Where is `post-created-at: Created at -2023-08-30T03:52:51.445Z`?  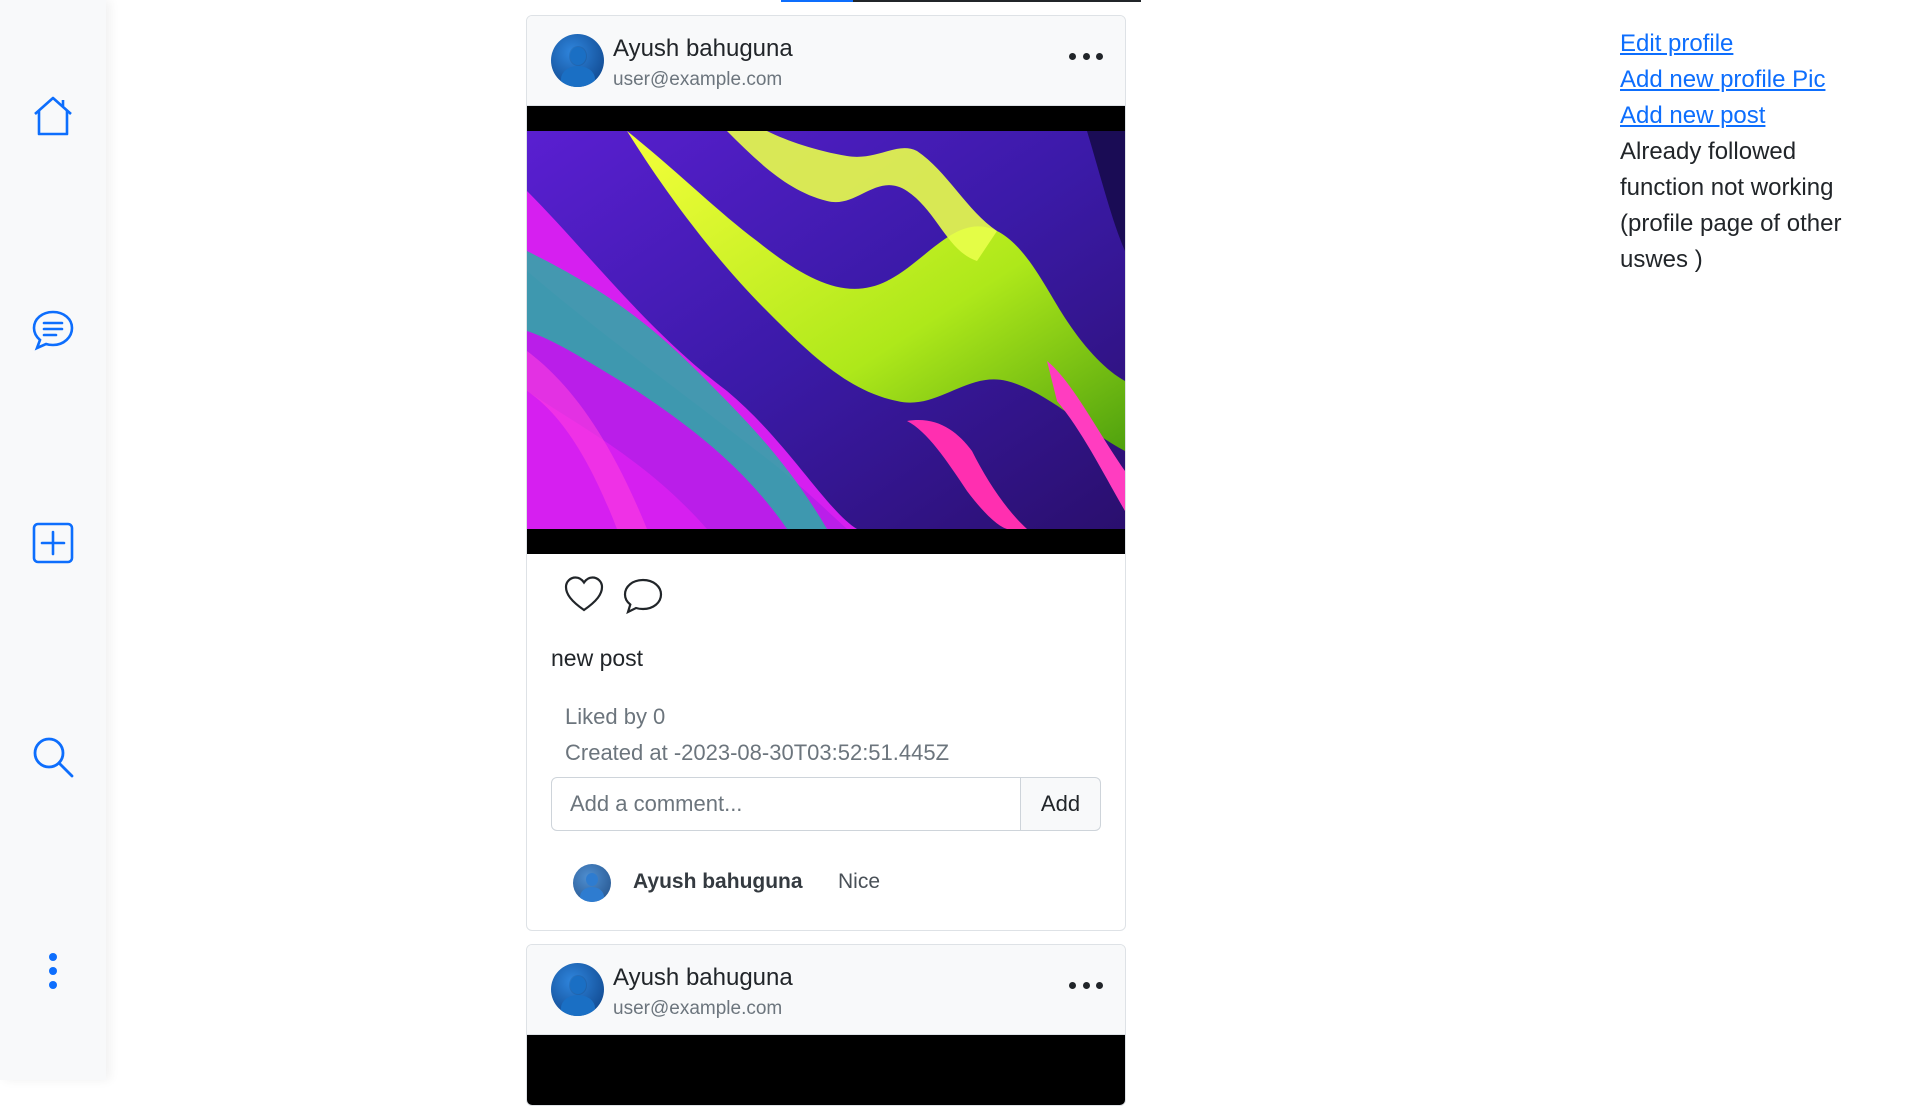
post-created-at: Created at -2023-08-30T03:52:51.445Z is located at coordinates (757, 752).